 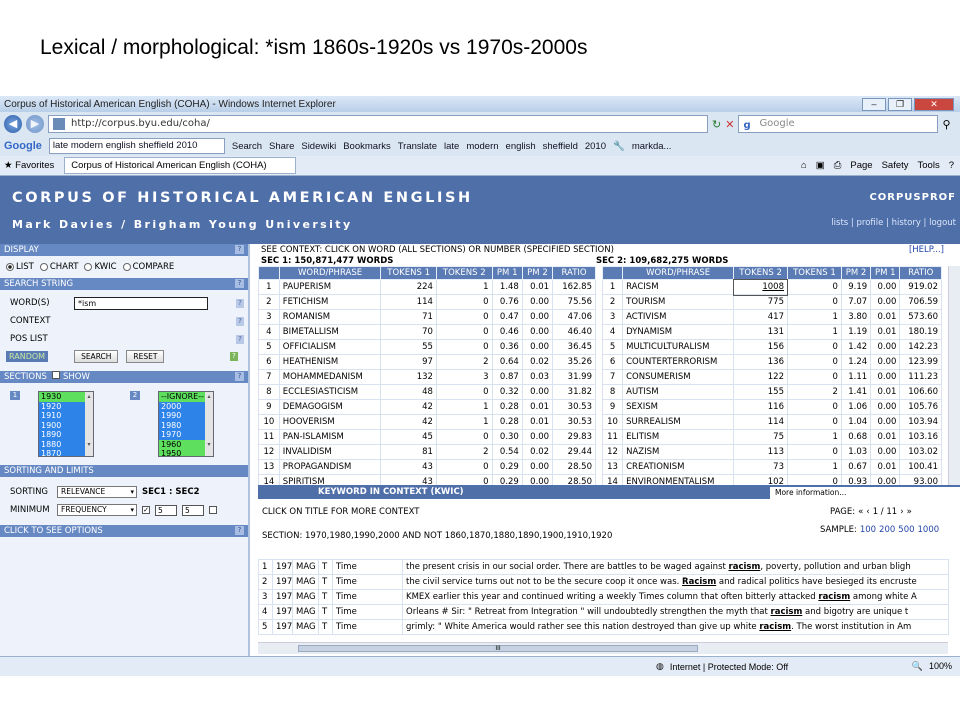 I want to click on sample-size-link: 500, so click(x=906, y=530).